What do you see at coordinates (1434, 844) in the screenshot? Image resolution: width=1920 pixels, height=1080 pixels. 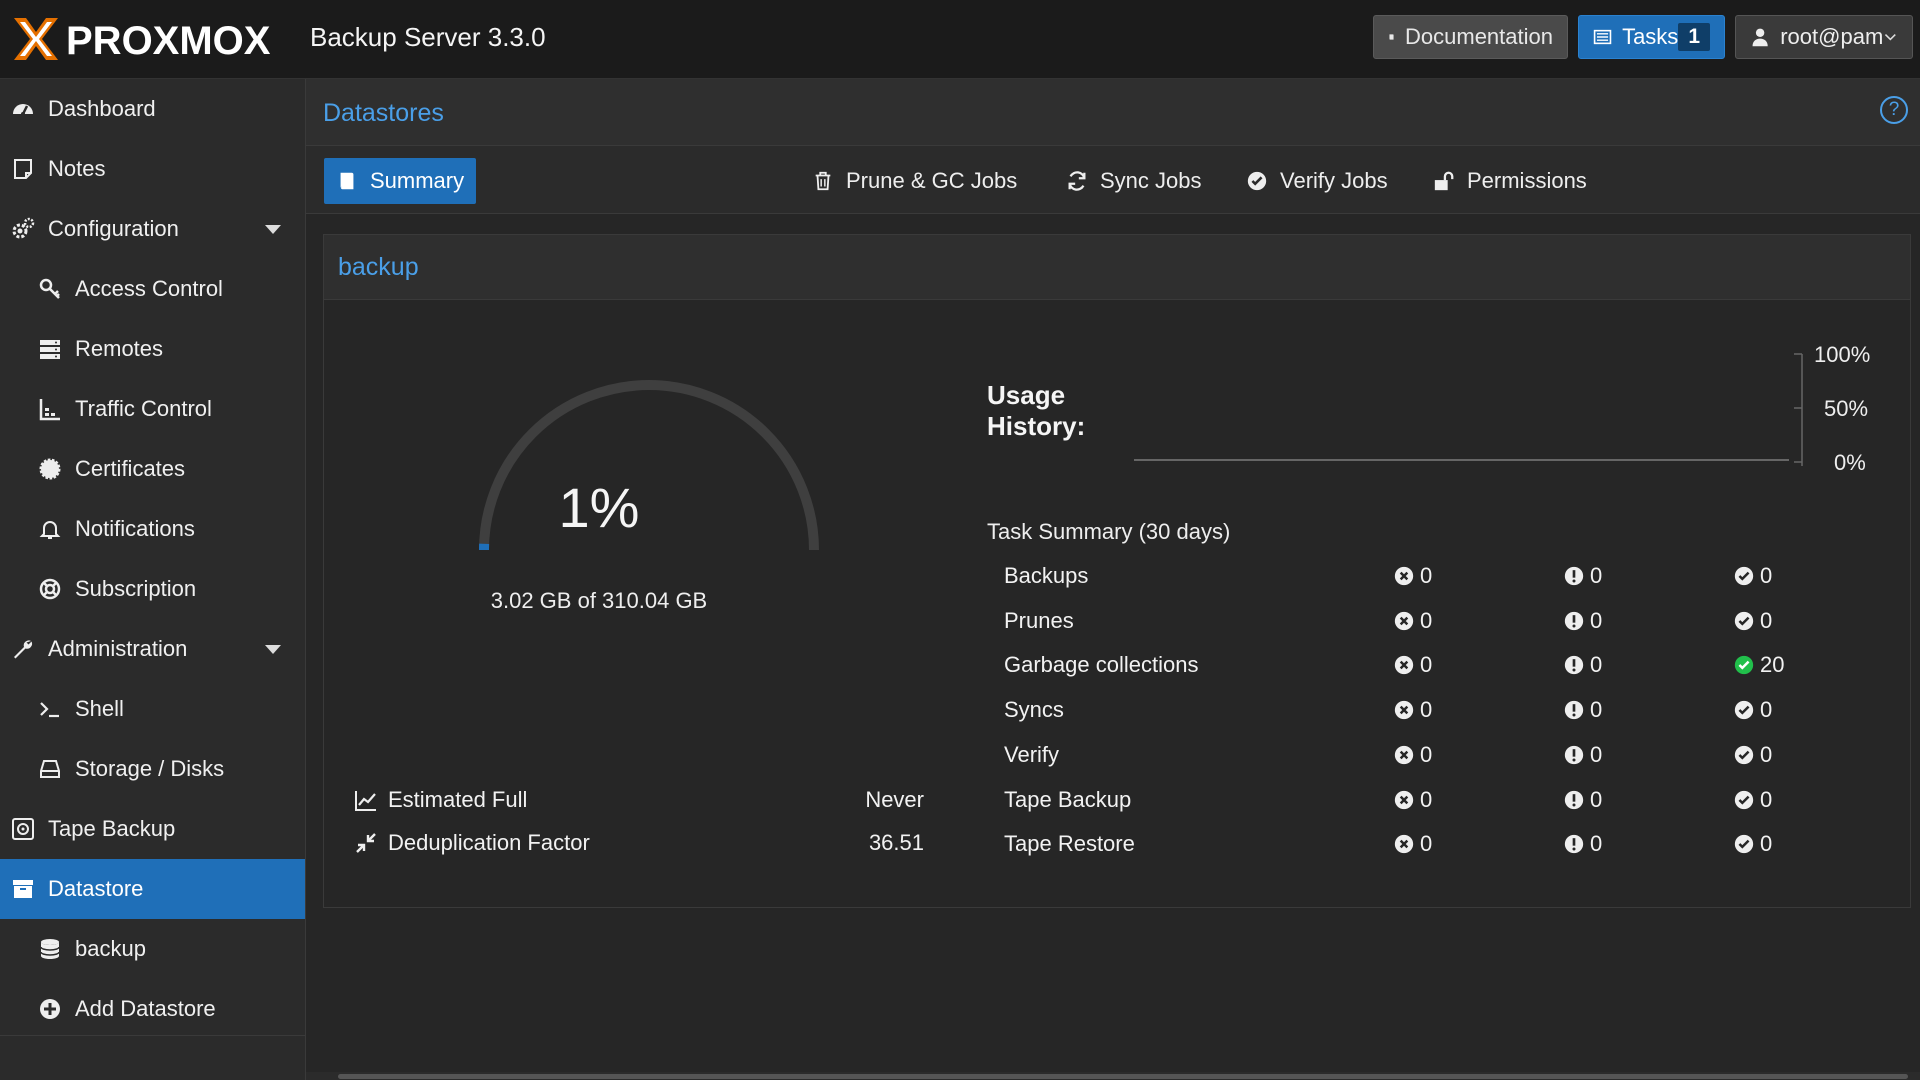 I see `task-summary-row: Tape Restore 0 0 0` at bounding box center [1434, 844].